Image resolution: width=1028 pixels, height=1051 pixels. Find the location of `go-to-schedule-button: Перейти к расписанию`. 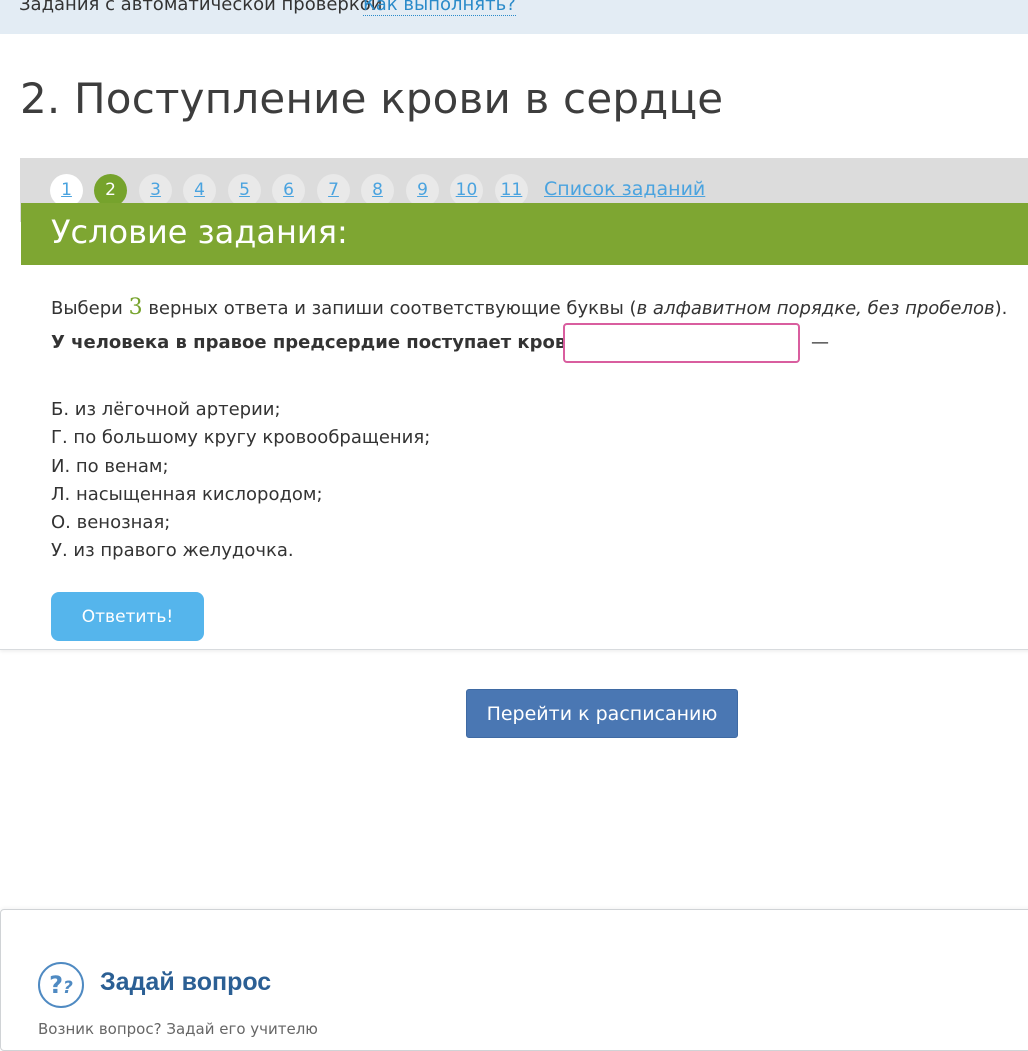

go-to-schedule-button: Перейти к расписанию is located at coordinates (602, 713).